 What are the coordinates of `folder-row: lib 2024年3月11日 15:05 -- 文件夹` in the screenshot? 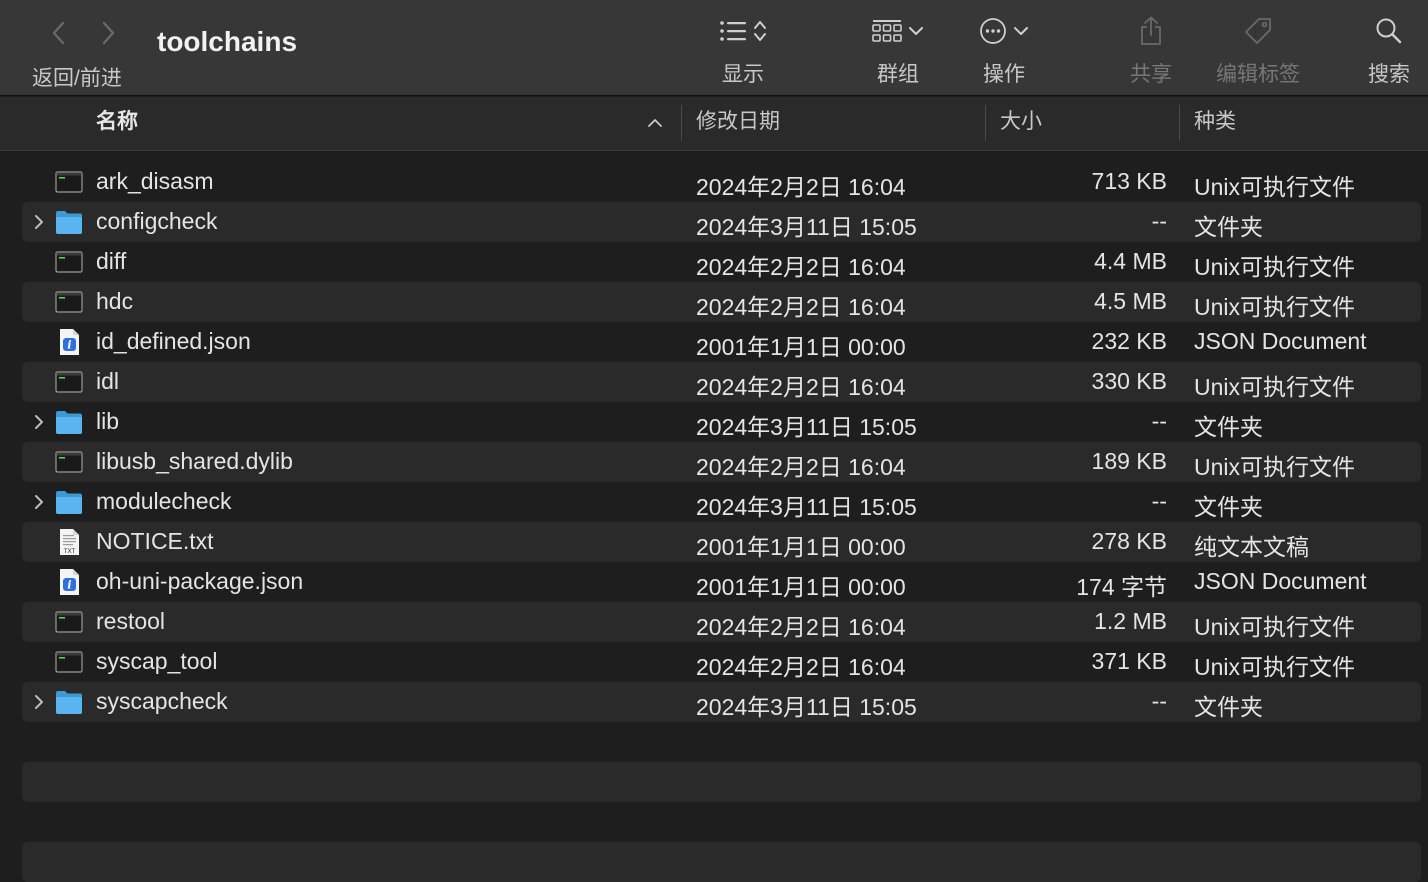 It's located at (721, 422).